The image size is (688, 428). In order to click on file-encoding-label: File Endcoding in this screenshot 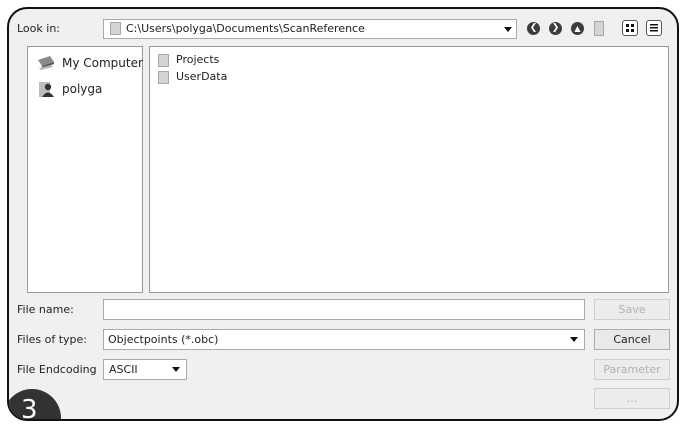, I will do `click(57, 369)`.